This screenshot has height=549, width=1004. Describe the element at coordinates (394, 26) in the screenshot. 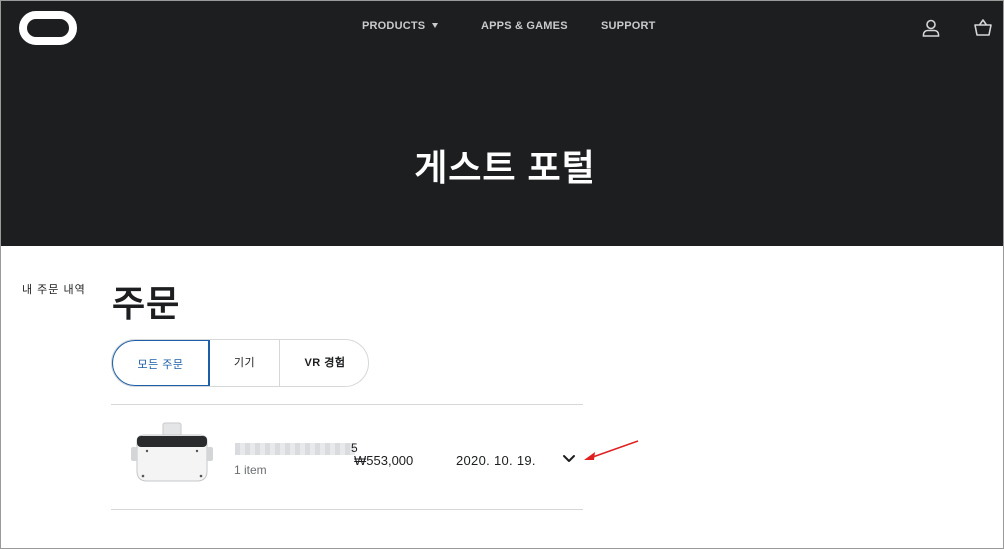

I see `nav-products-label: PRODUCTS` at that location.